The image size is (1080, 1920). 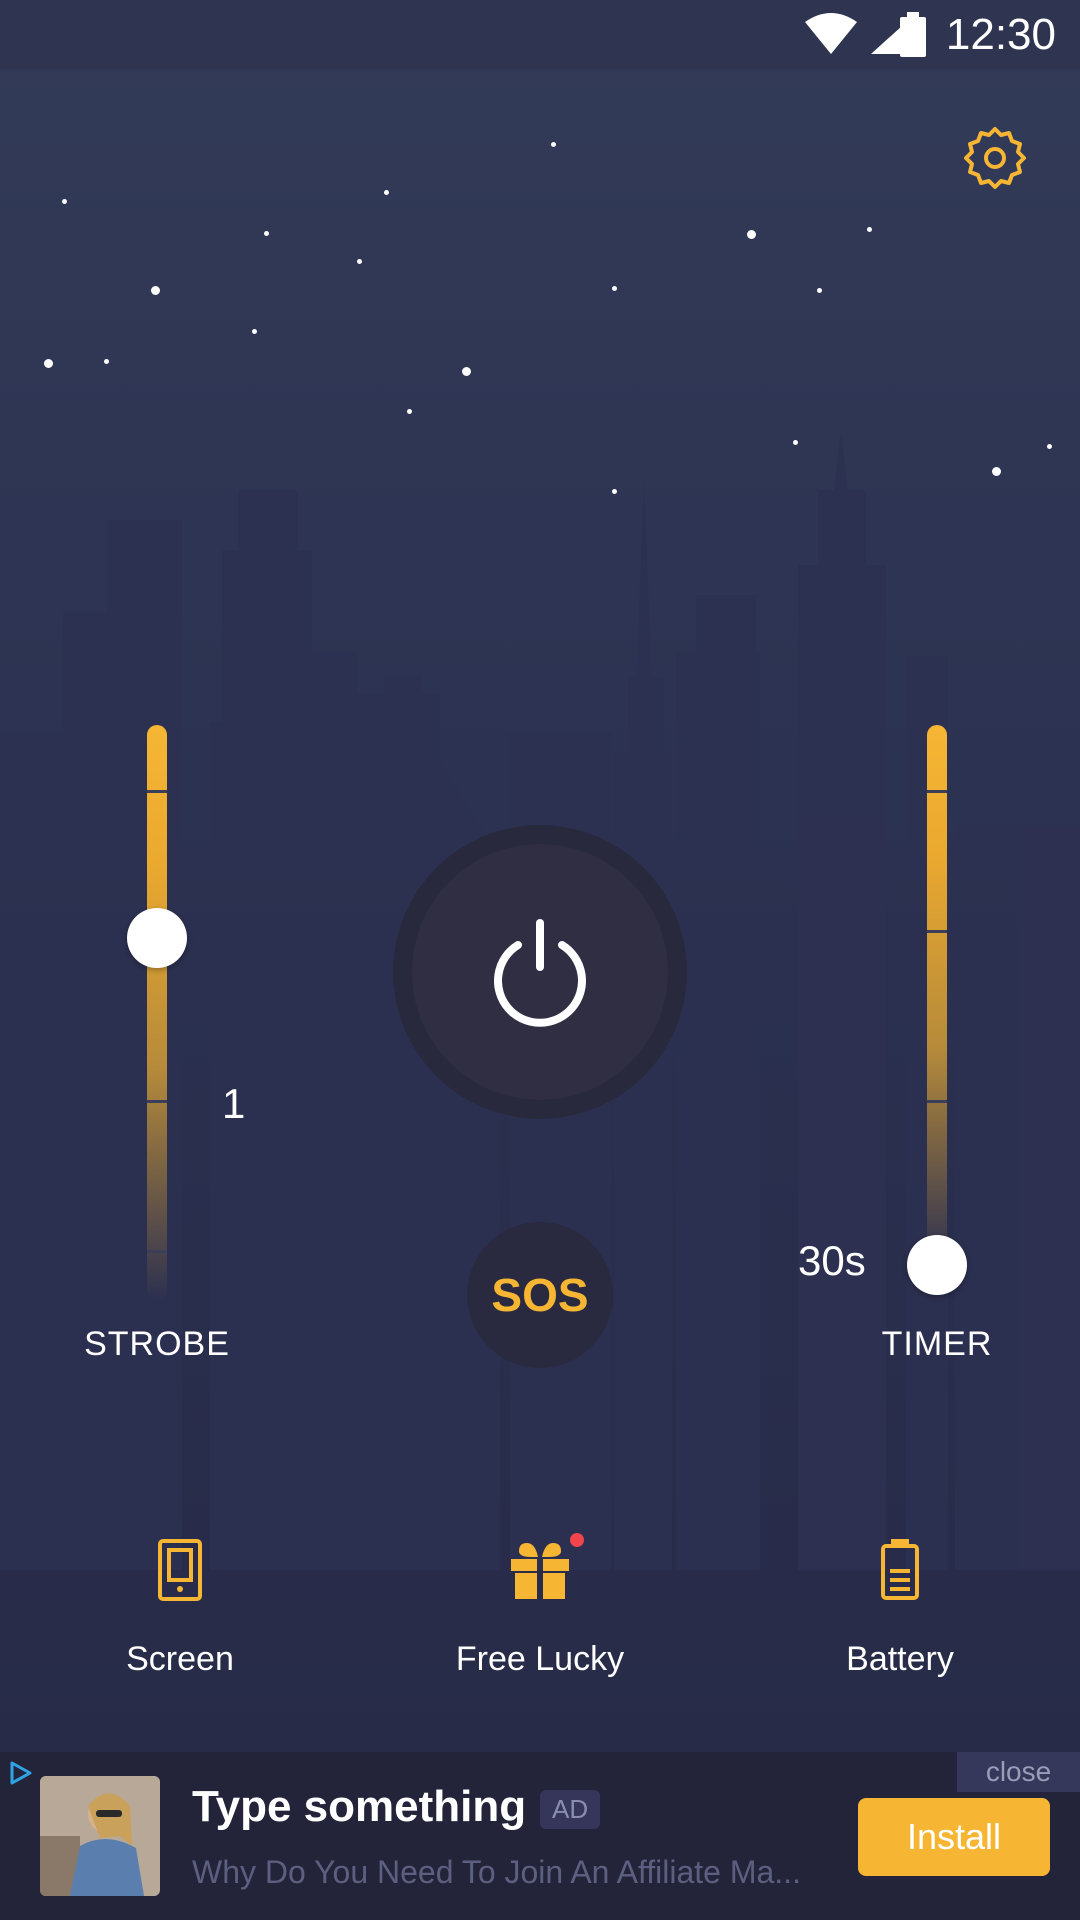 What do you see at coordinates (157, 937) in the screenshot?
I see `strobe-slider-thumb` at bounding box center [157, 937].